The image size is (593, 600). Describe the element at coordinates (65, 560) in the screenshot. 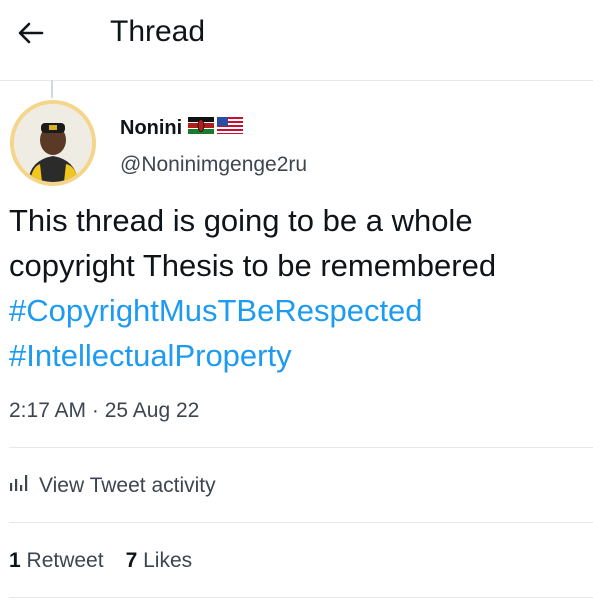

I see `retweets-label: Retweet` at that location.